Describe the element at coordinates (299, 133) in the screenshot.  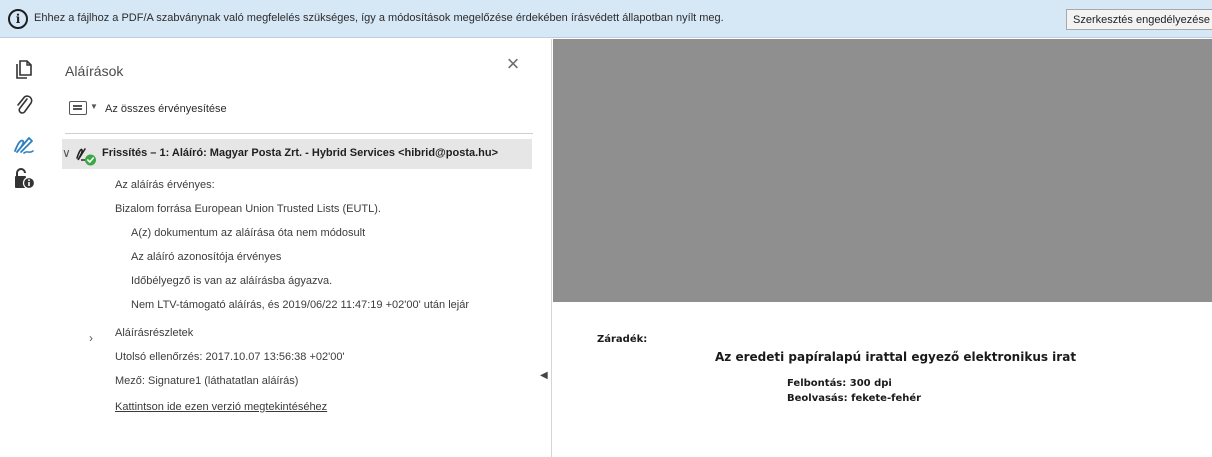
I see `divider` at that location.